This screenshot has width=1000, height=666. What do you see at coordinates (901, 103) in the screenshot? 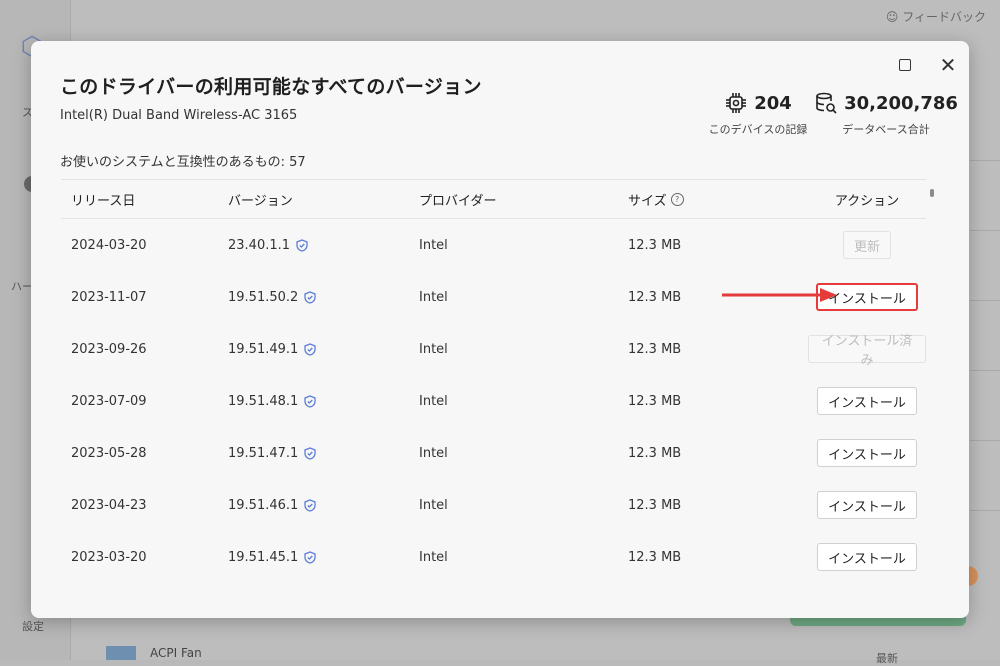
I see `database-total-value: 30,200,786` at bounding box center [901, 103].